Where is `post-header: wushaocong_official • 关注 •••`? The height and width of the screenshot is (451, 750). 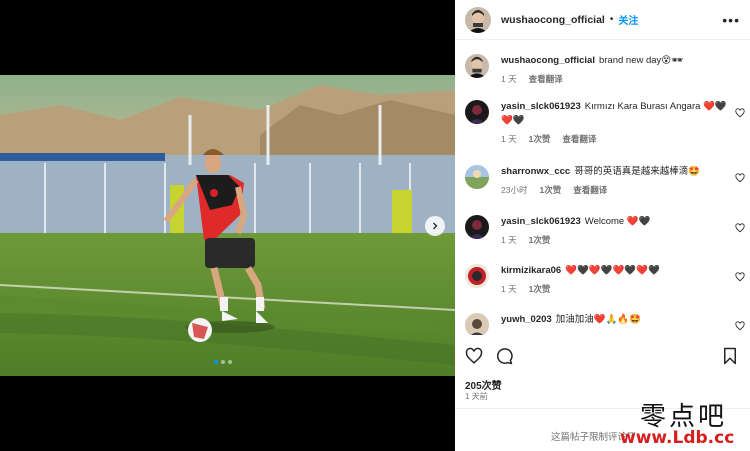
post-header: wushaocong_official • 关注 ••• is located at coordinates (602, 20).